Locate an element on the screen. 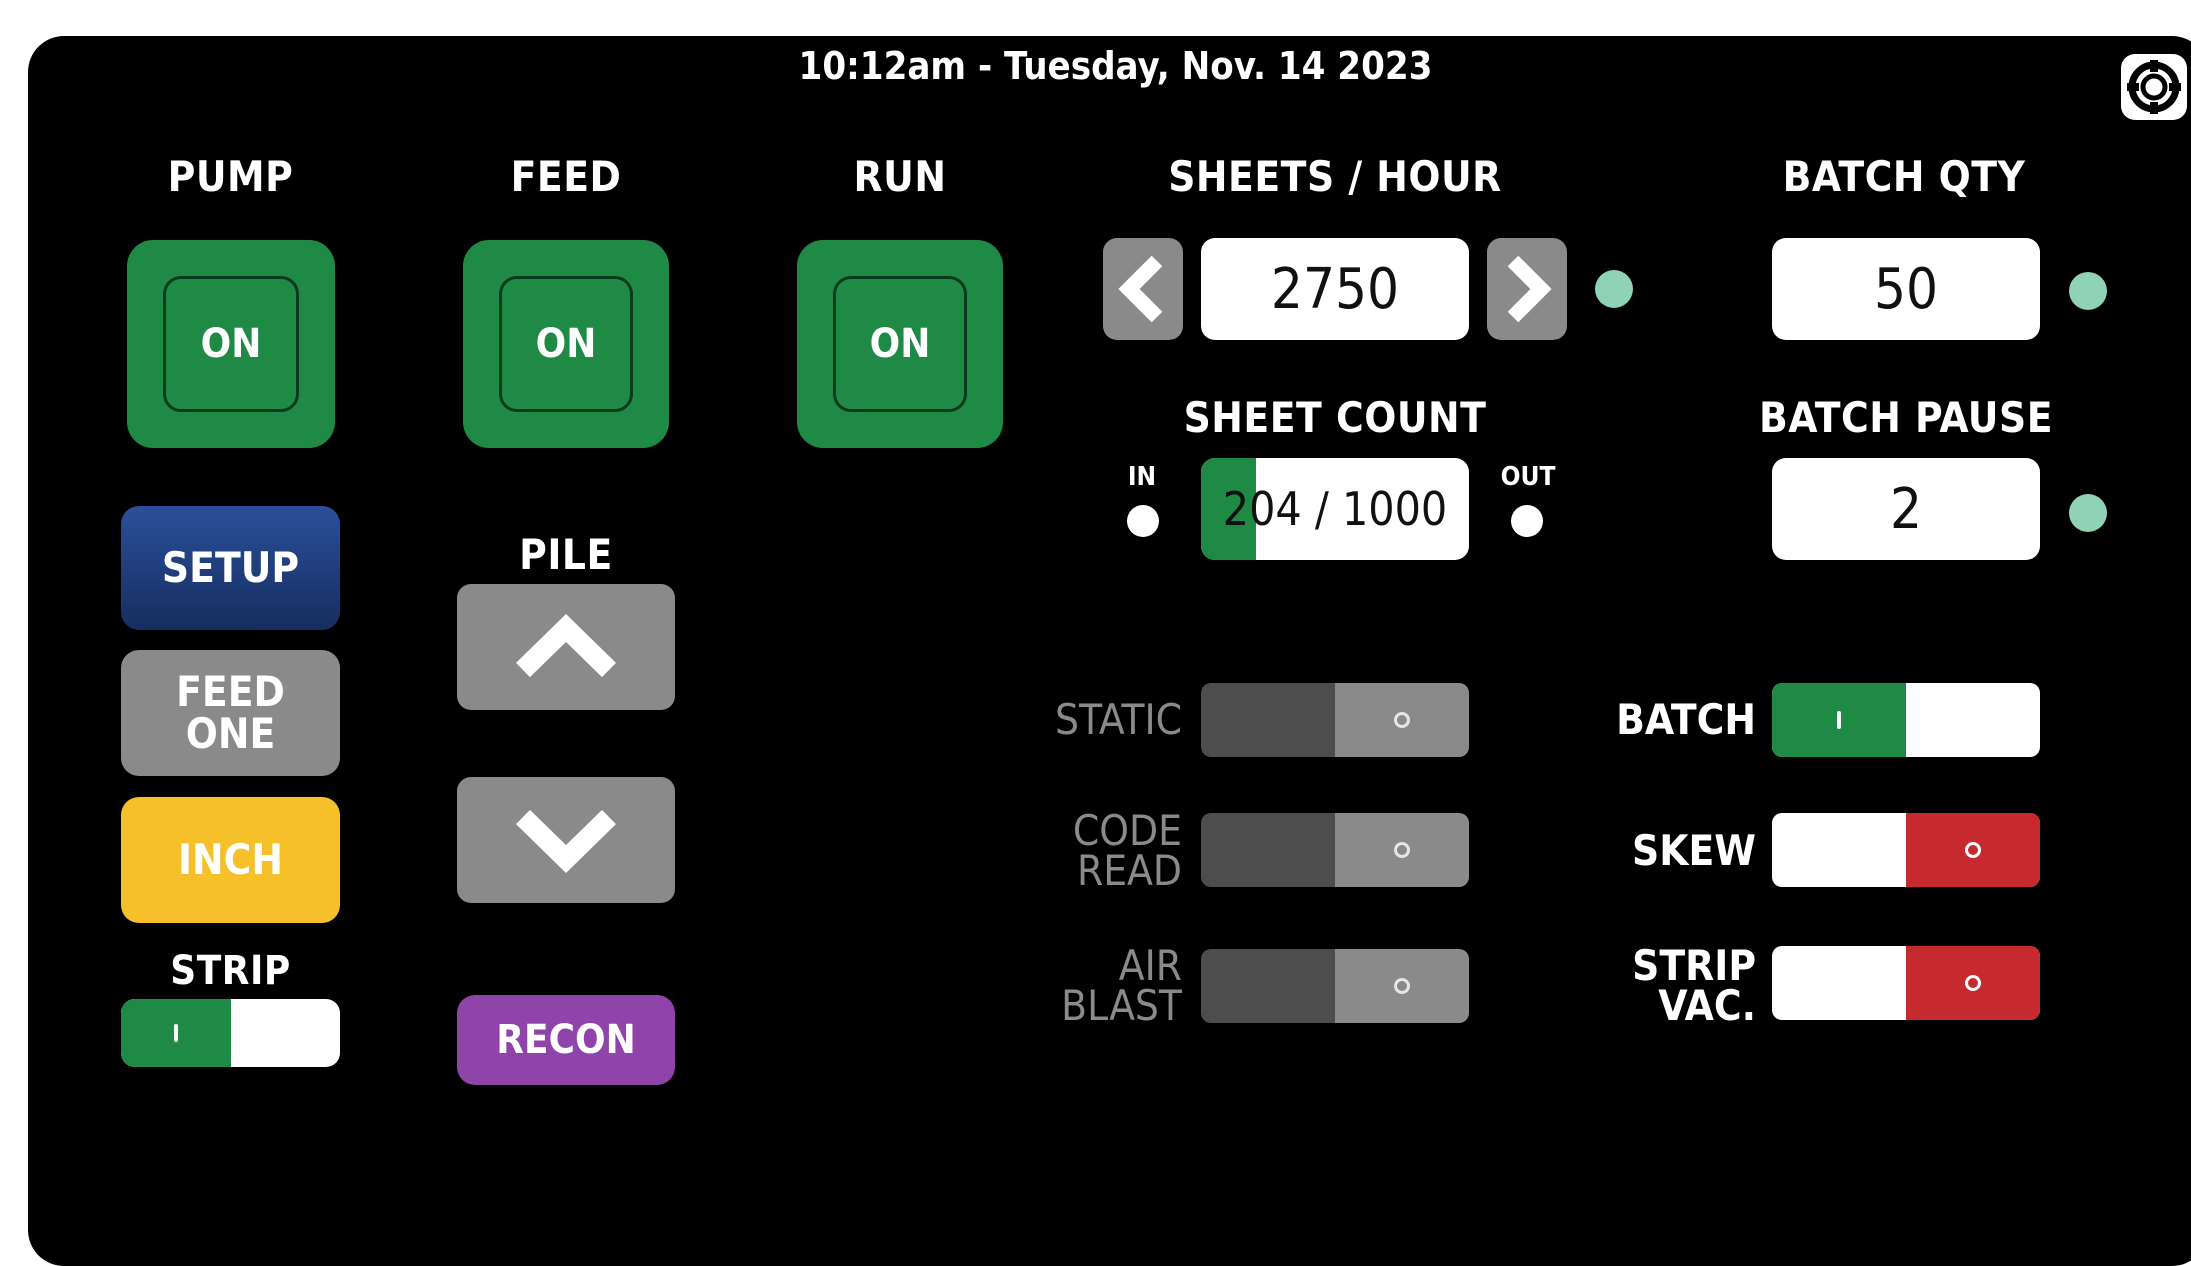 The width and height of the screenshot is (2191, 1266). pump-label: PUMP is located at coordinates (230, 176).